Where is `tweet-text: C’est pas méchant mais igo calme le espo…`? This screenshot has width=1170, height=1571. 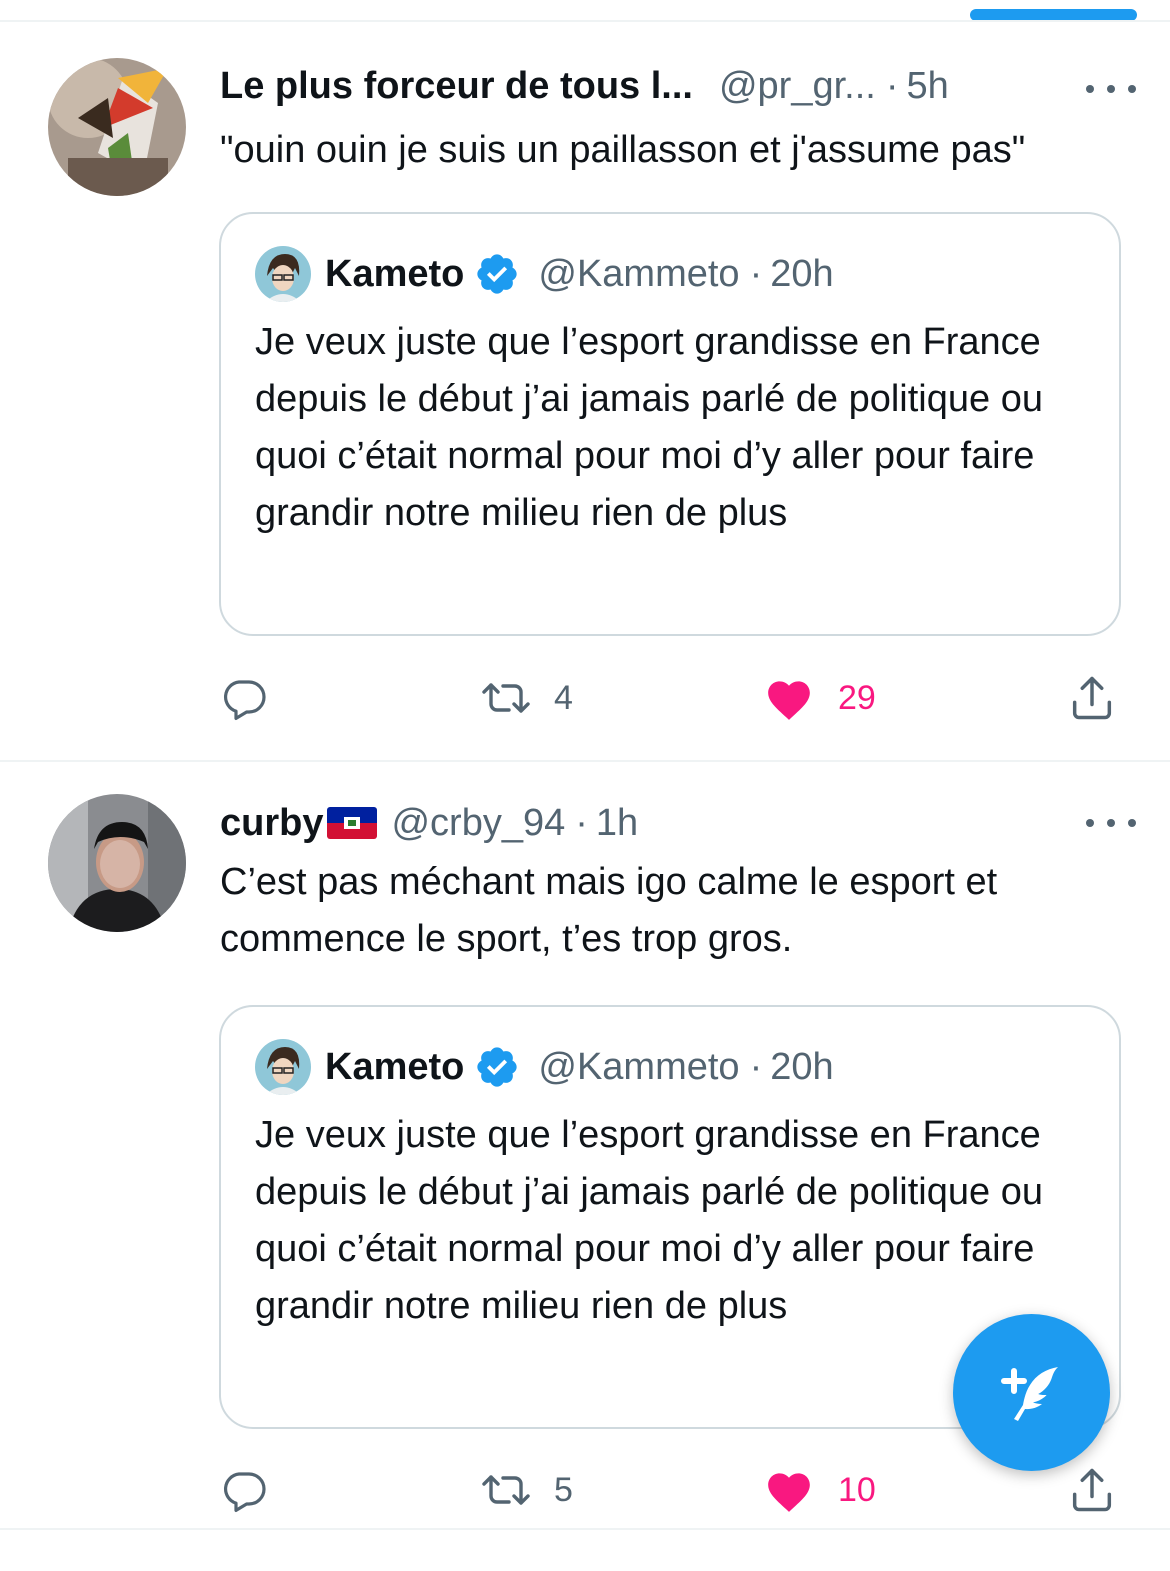
tweet-text: C’est pas méchant mais igo calme le espo… is located at coordinates (609, 910).